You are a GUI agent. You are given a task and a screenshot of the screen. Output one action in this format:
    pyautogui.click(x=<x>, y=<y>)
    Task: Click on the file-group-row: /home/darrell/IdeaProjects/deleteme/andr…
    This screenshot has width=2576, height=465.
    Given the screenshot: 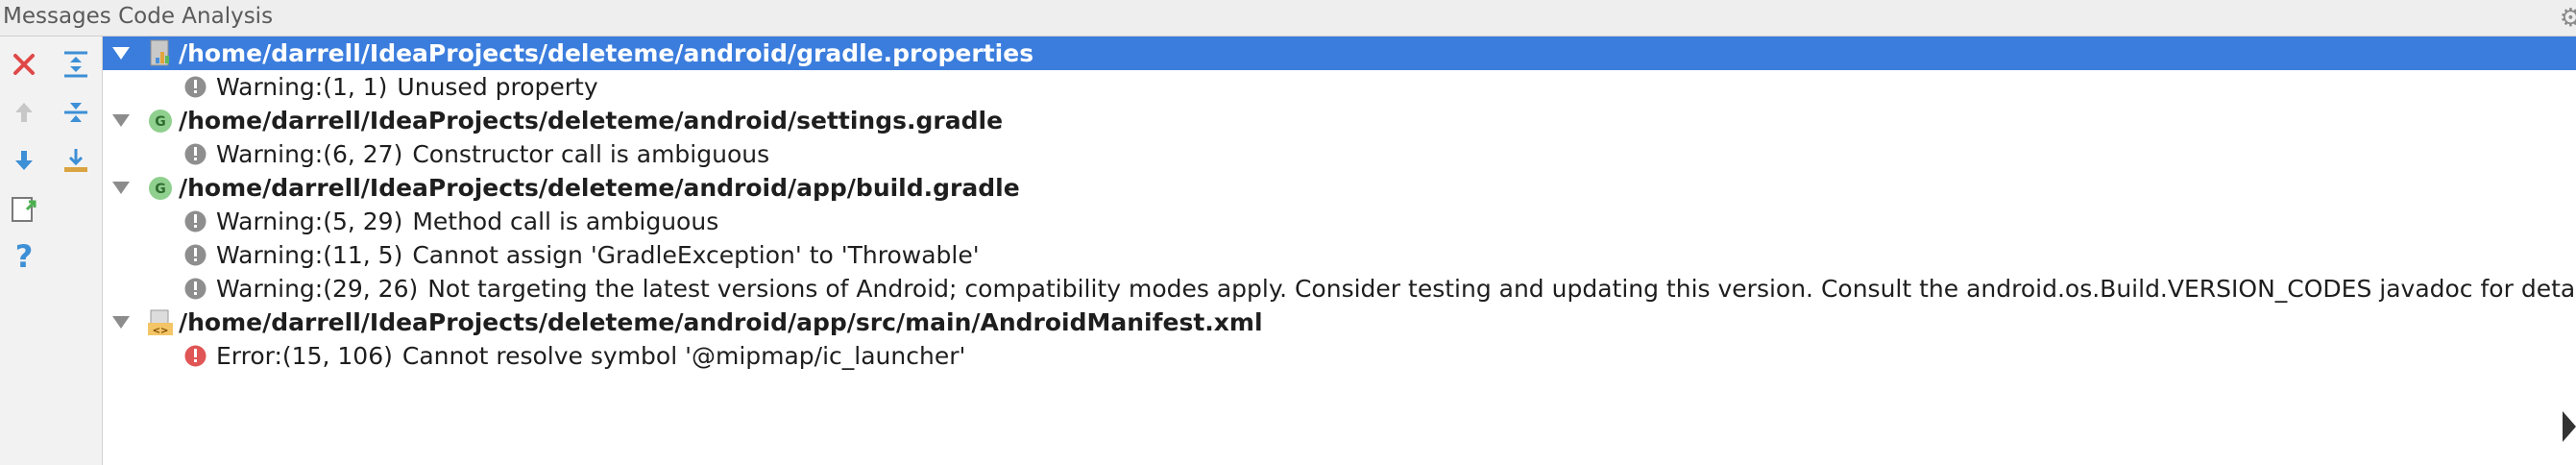 What is the action you would take?
    pyautogui.click(x=1339, y=53)
    